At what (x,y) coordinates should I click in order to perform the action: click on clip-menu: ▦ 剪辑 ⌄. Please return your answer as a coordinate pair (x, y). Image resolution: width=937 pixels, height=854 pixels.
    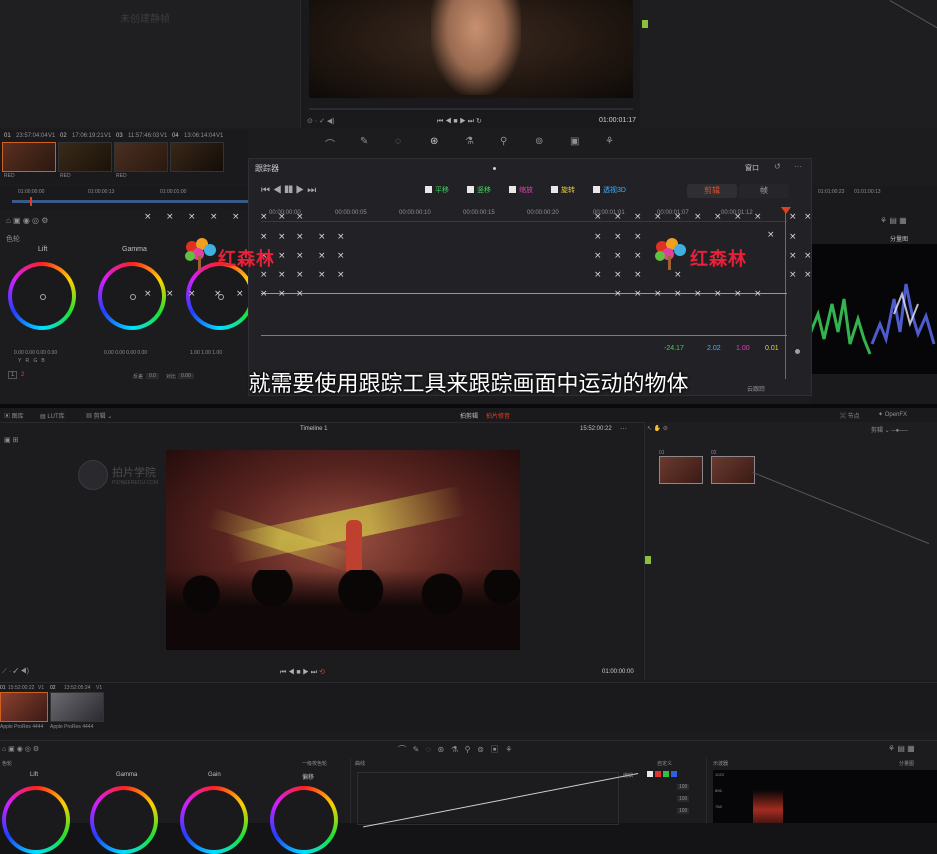
    Looking at the image, I should click on (99, 415).